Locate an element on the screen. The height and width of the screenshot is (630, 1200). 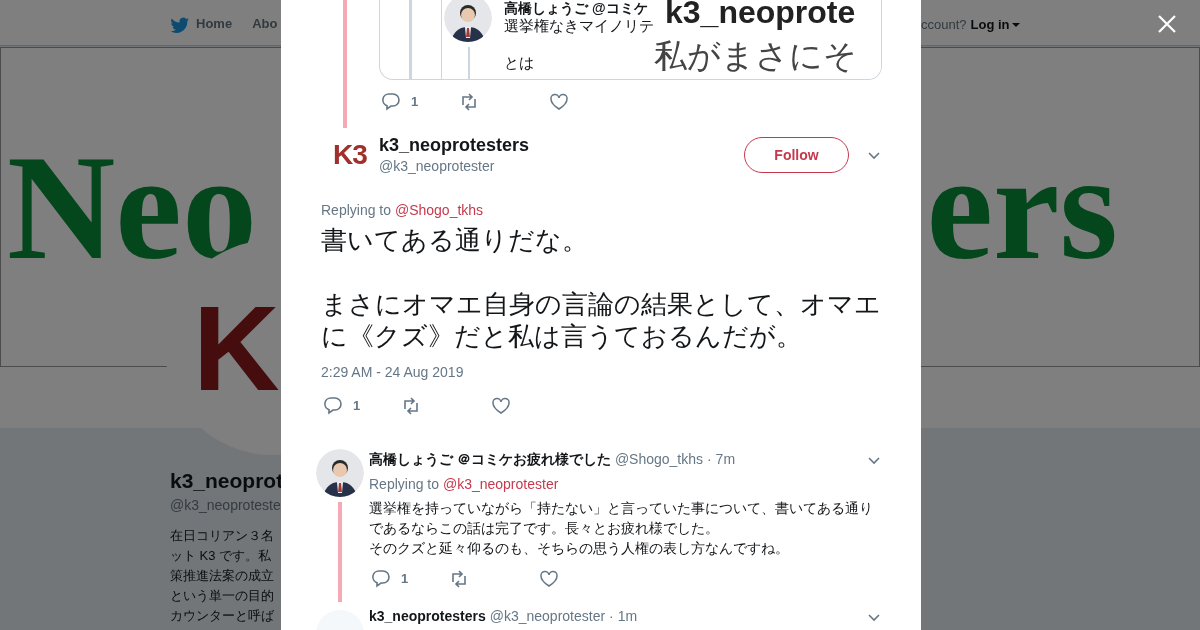
login-link: Log in is located at coordinates (995, 25).